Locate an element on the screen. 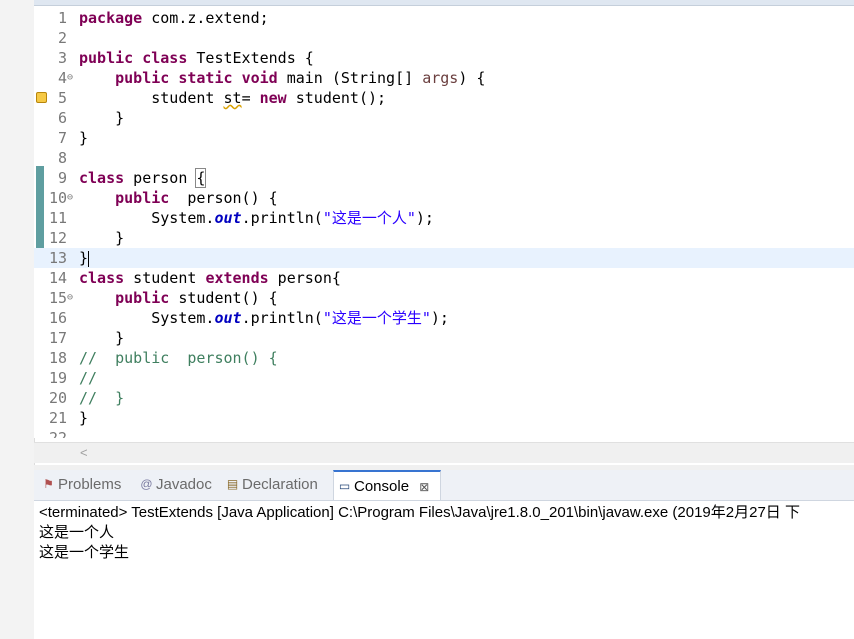 This screenshot has height=639, width=854. code-line: 20 // } is located at coordinates (444, 398).